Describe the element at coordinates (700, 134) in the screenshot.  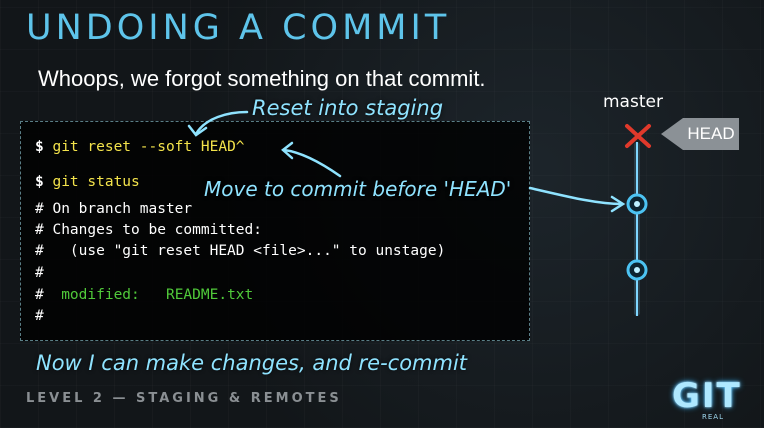
I see `head-pointer-tag: HEAD` at that location.